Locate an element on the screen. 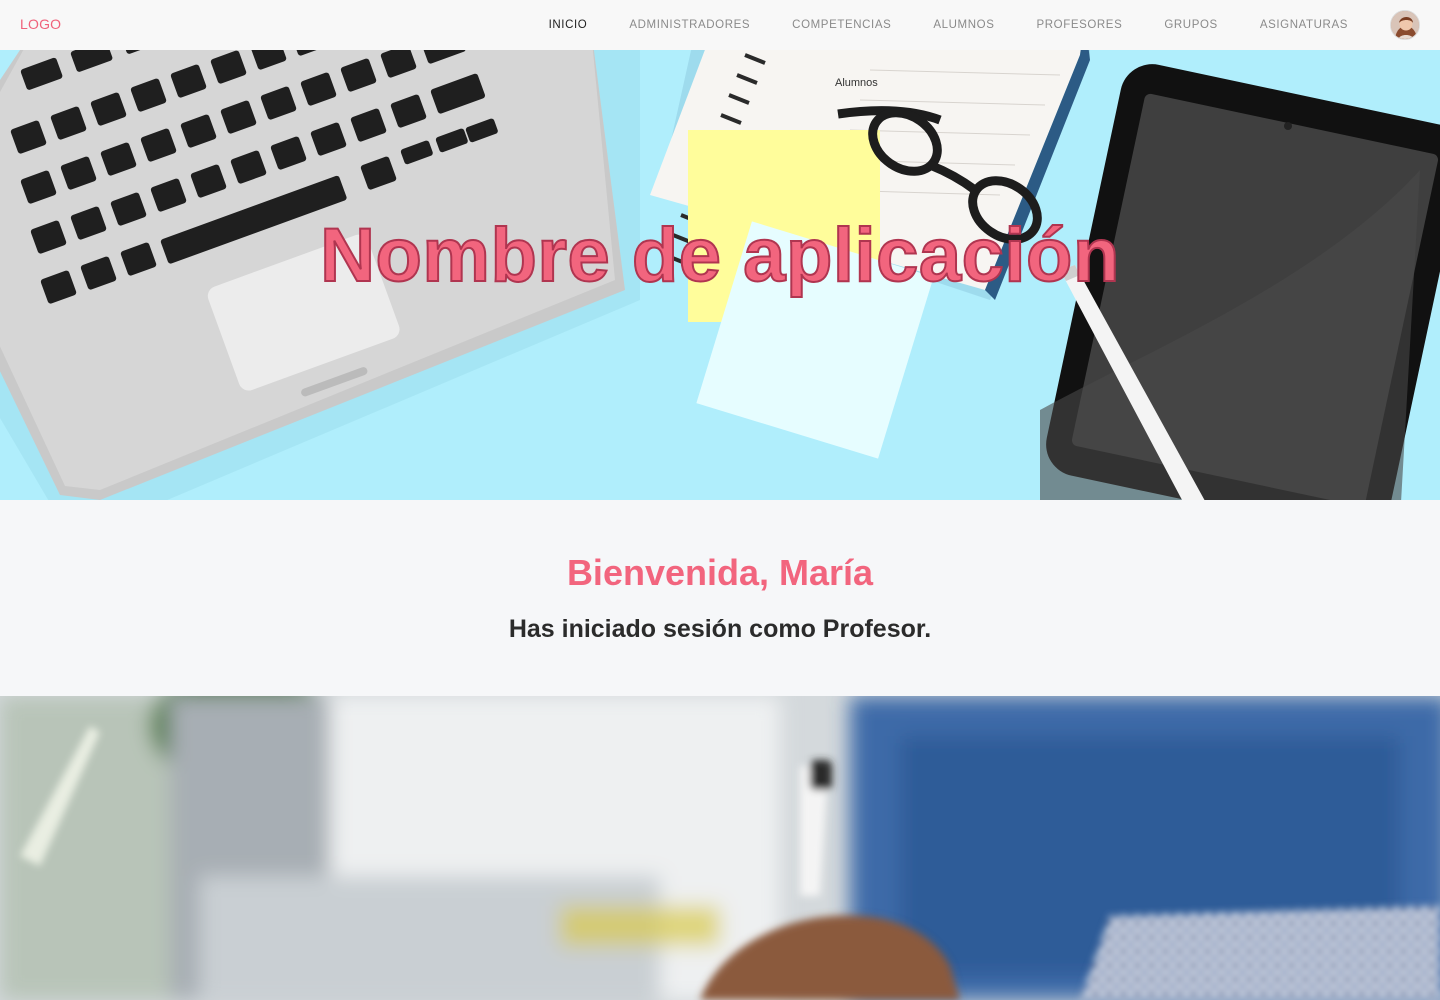 The width and height of the screenshot is (1440, 1000). nav-item-profesores: PROFESORES is located at coordinates (1079, 25).